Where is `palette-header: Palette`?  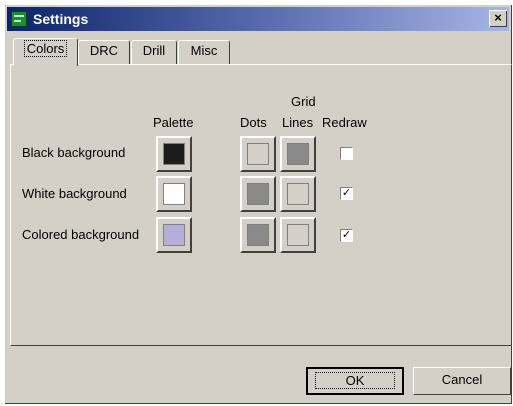 palette-header: Palette is located at coordinates (173, 122).